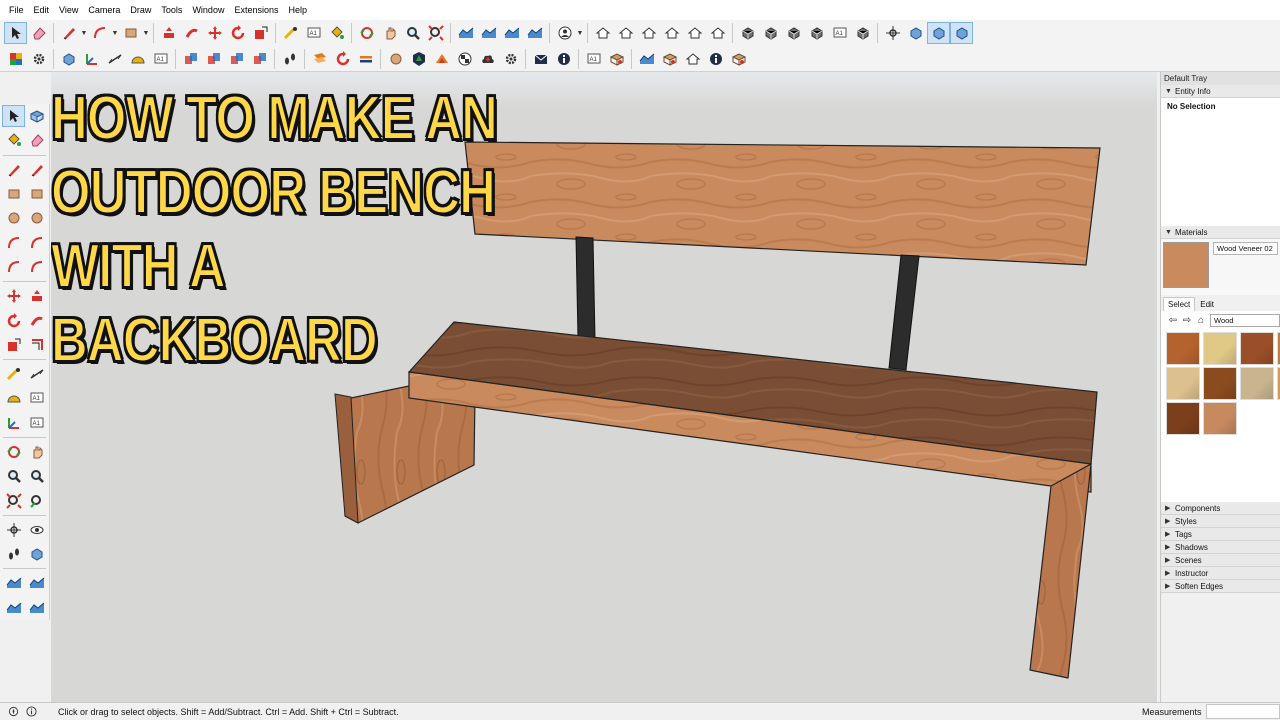 The image size is (1280, 720). Describe the element at coordinates (36, 374) in the screenshot. I see `dimension-tool` at that location.